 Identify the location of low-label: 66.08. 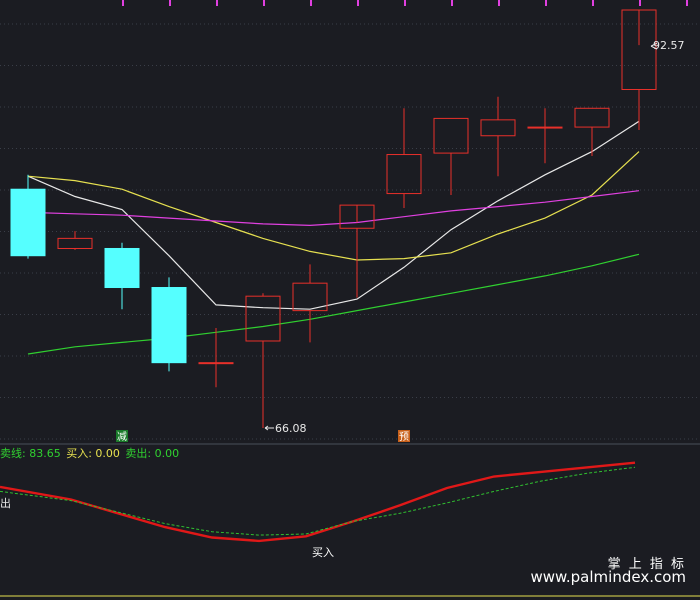
(291, 428).